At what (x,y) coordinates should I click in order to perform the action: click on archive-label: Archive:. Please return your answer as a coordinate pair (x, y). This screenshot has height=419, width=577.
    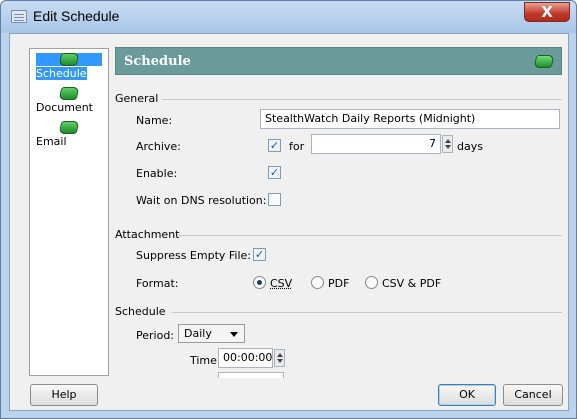
    Looking at the image, I should click on (158, 146).